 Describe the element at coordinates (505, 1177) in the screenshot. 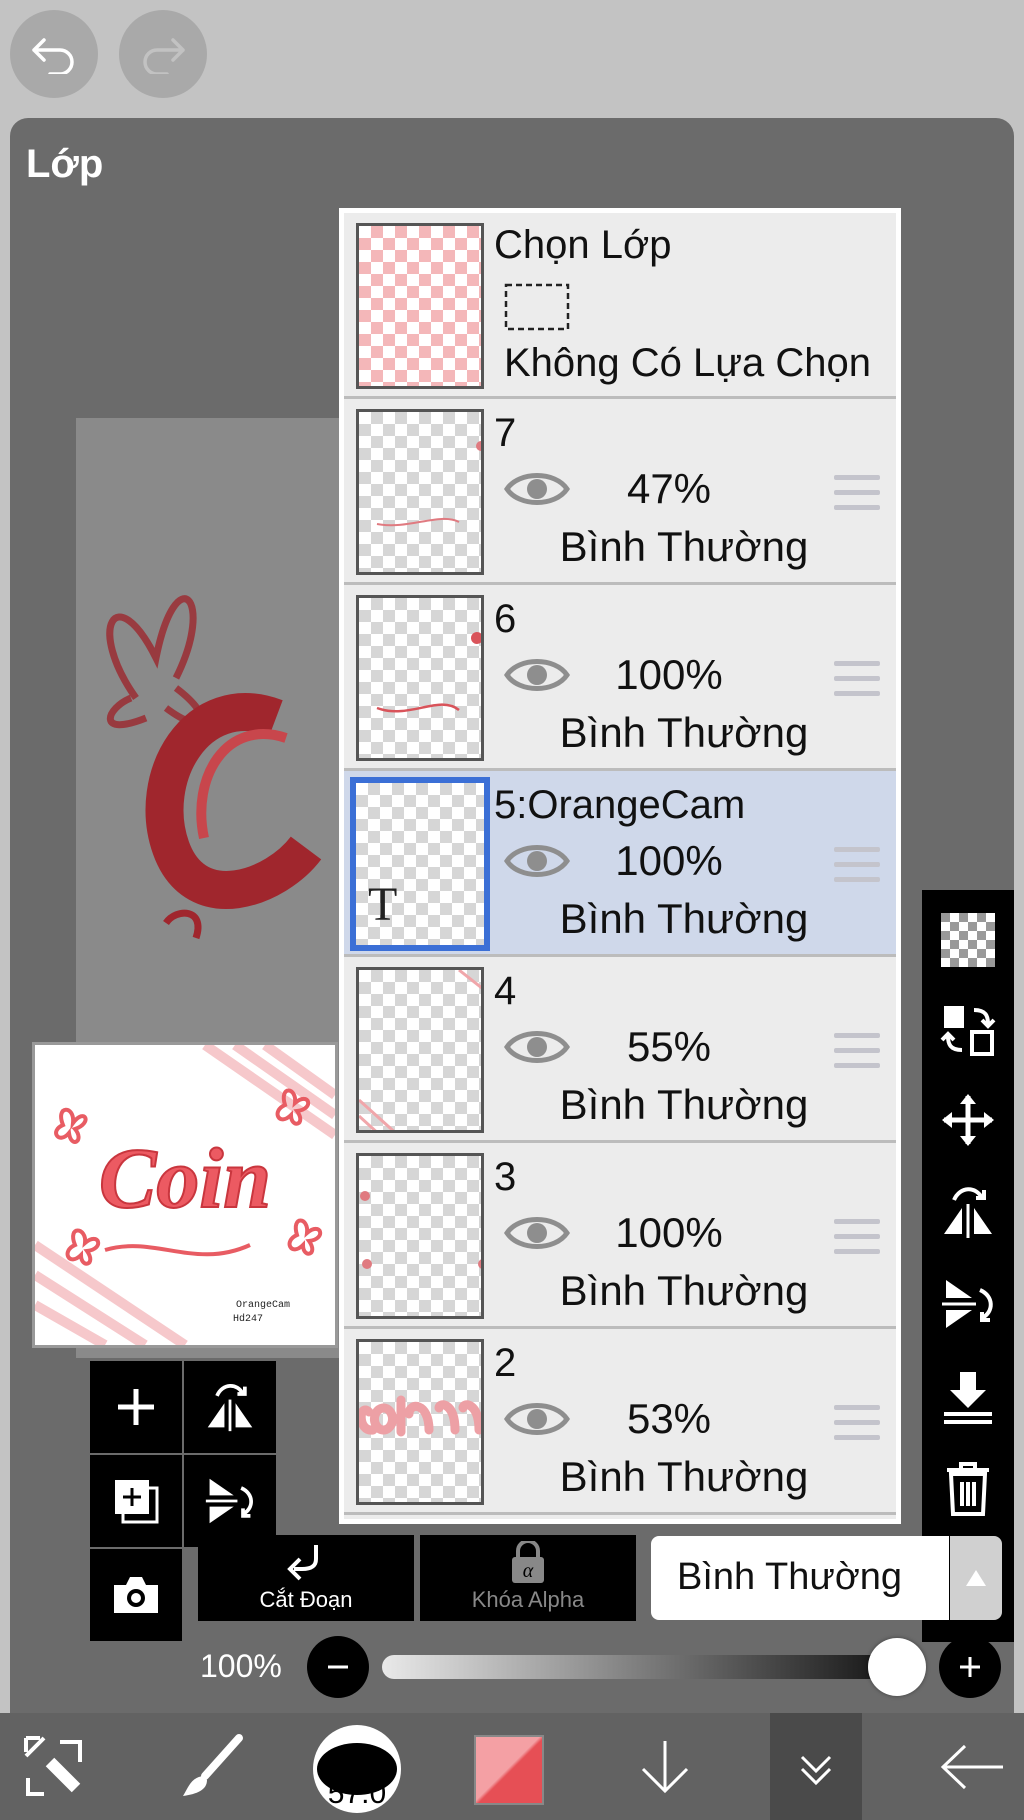

I see `layer-name: 3` at that location.